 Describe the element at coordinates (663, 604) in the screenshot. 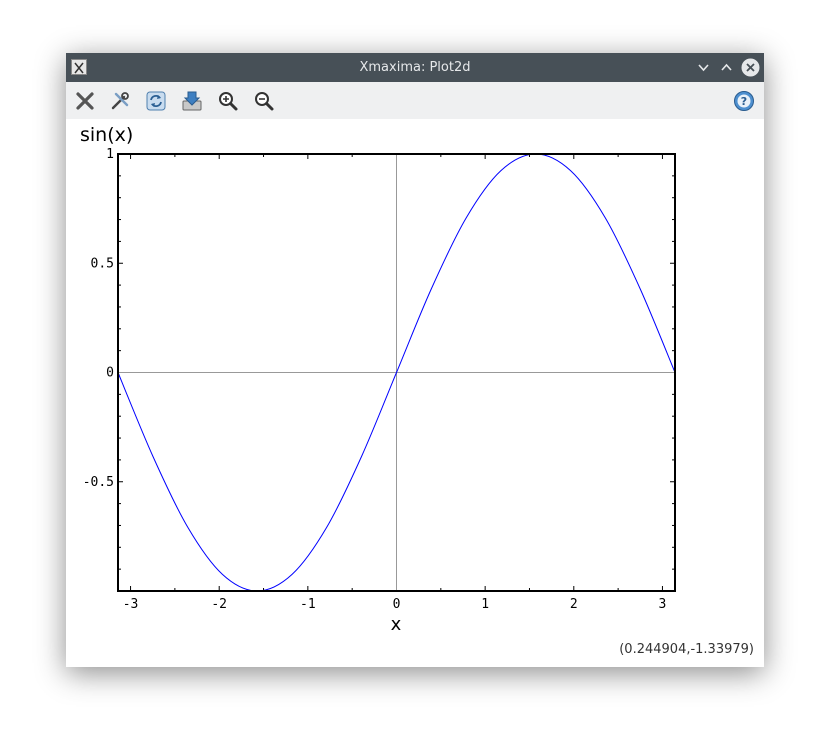

I see `x-tick-label: 3` at that location.